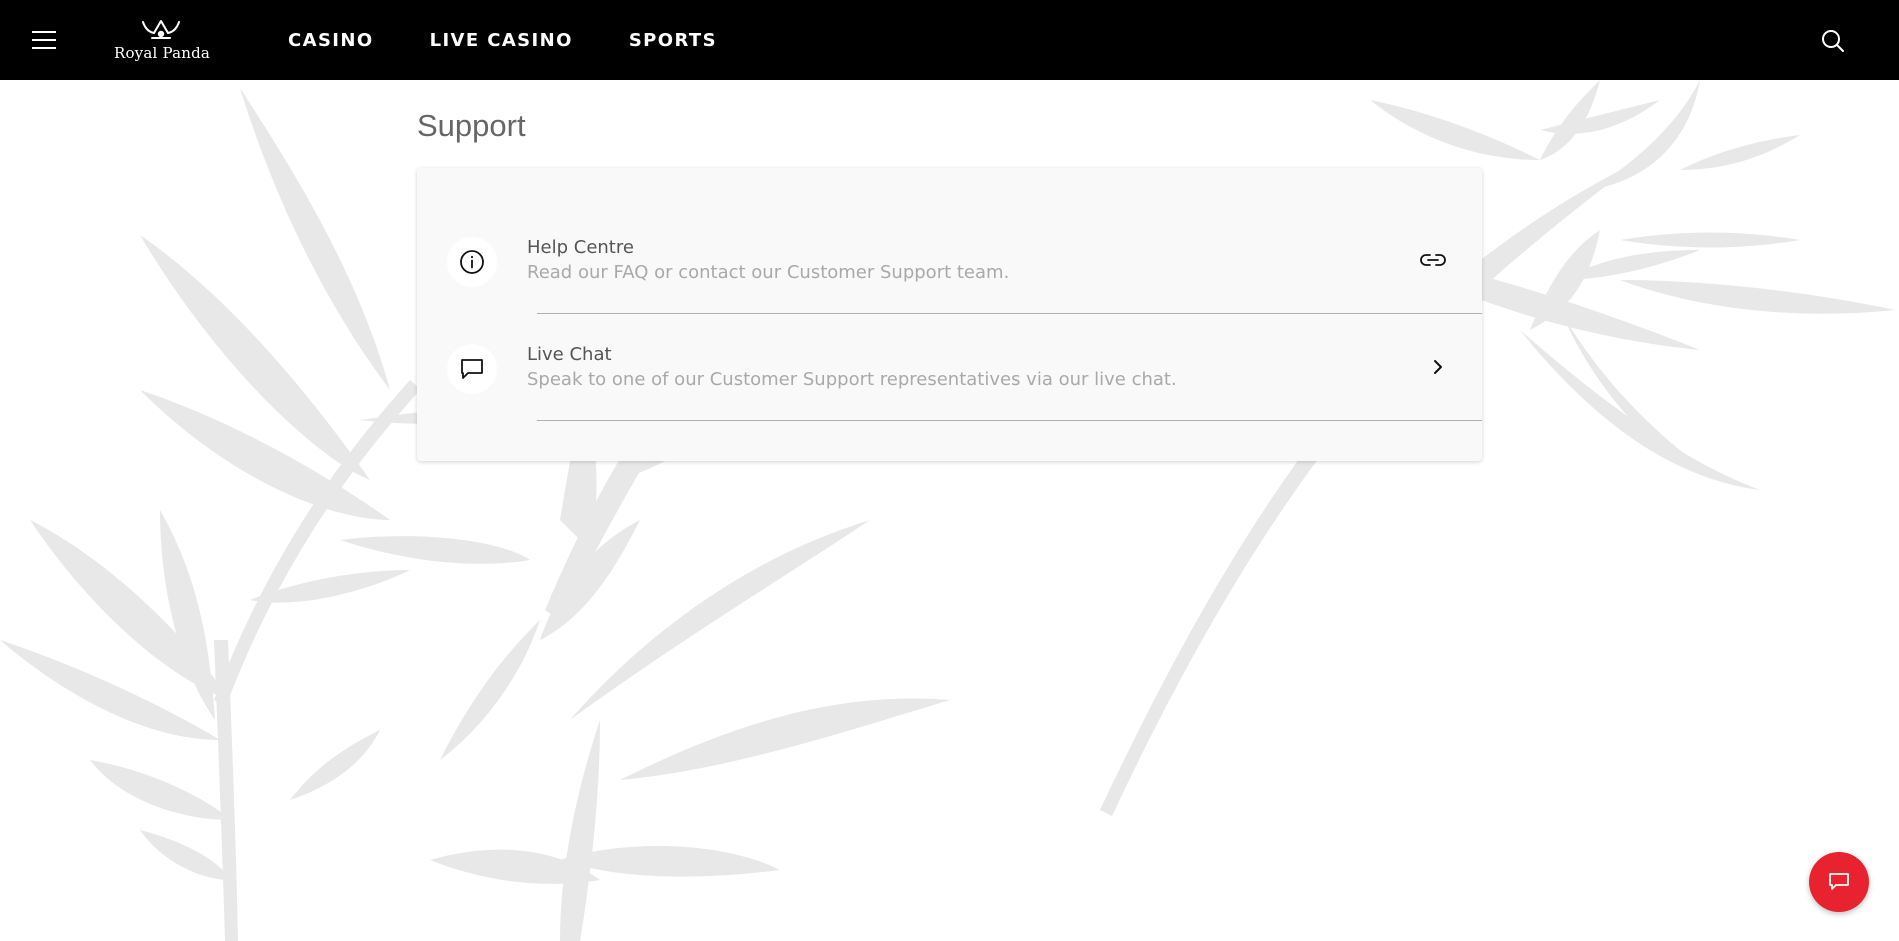 Image resolution: width=1899 pixels, height=941 pixels. I want to click on row-divider, so click(1009, 420).